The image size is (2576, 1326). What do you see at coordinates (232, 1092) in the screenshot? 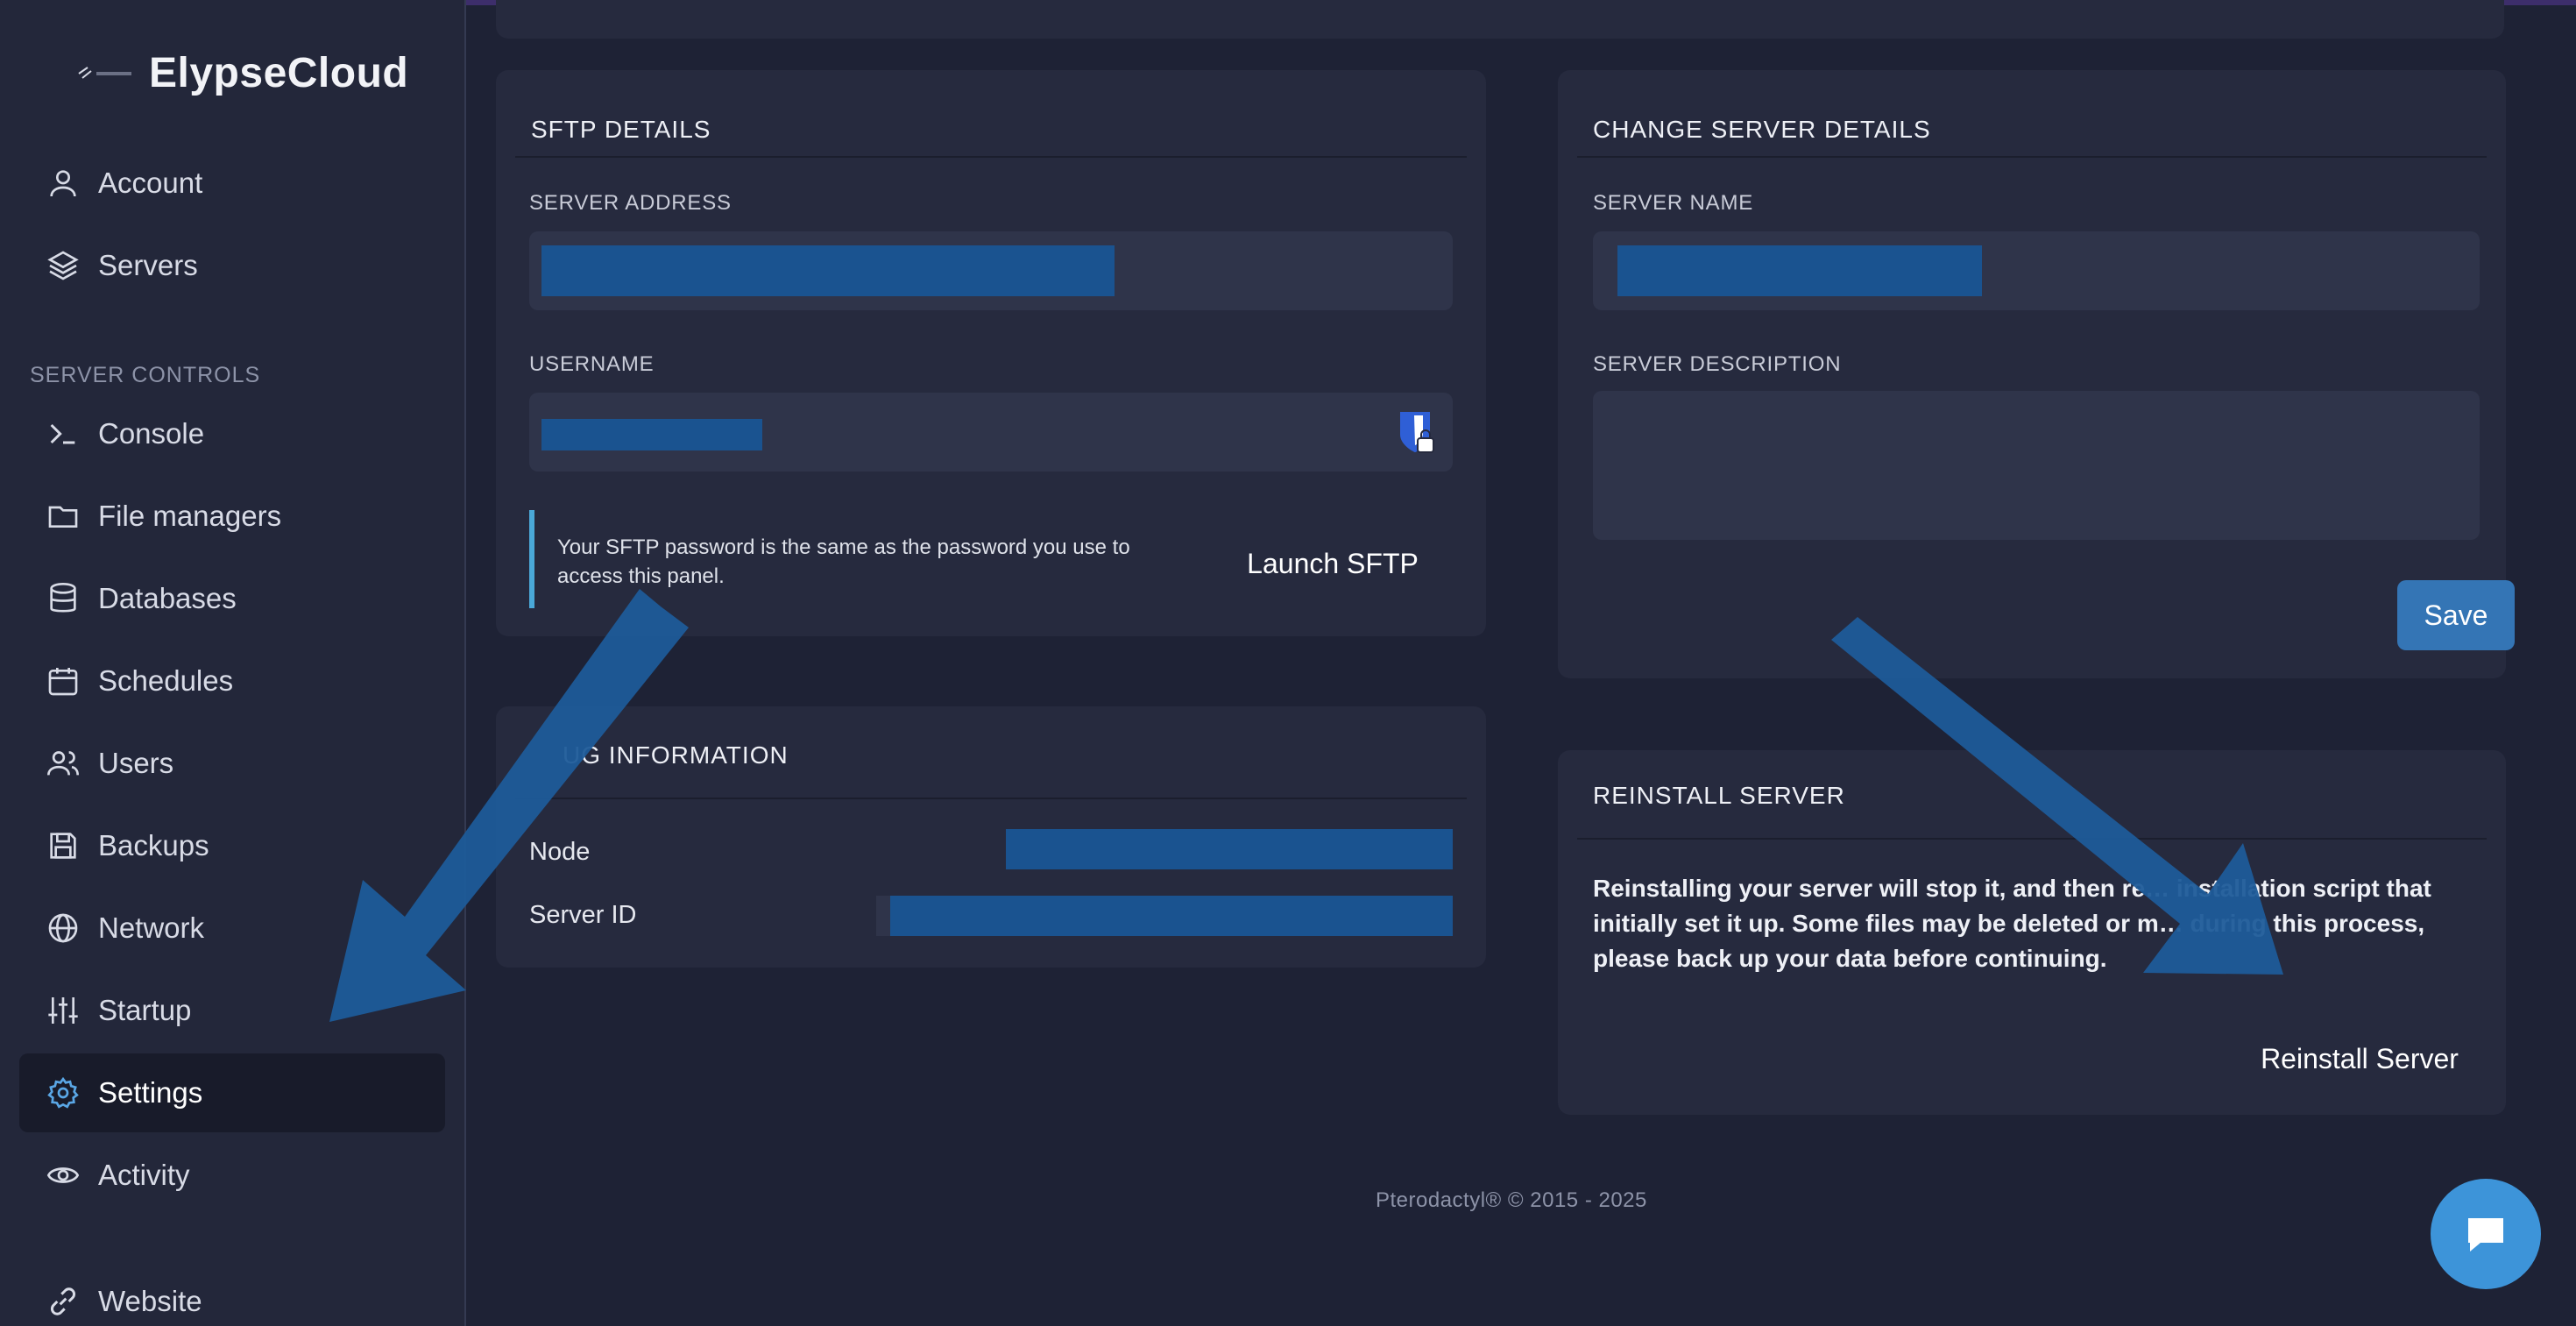
I see `sidebar-item-settings: Settings` at bounding box center [232, 1092].